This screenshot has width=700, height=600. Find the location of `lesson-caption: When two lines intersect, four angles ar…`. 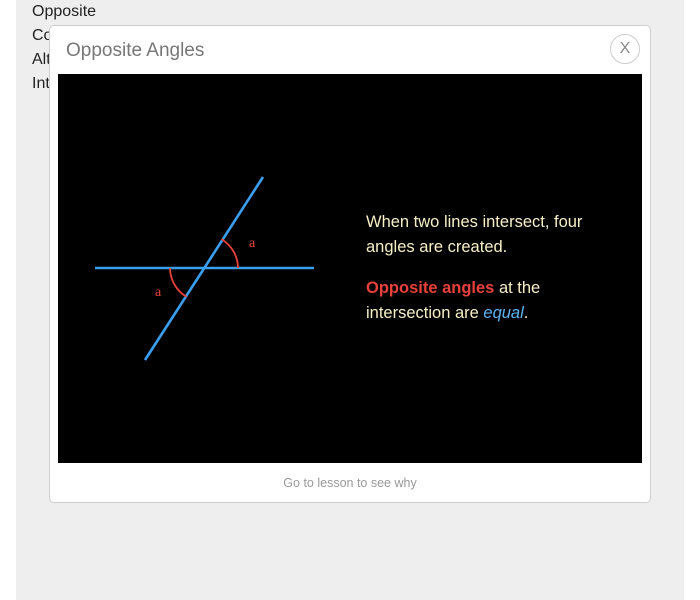

lesson-caption: When two lines intersect, four angles ar… is located at coordinates (491, 276).